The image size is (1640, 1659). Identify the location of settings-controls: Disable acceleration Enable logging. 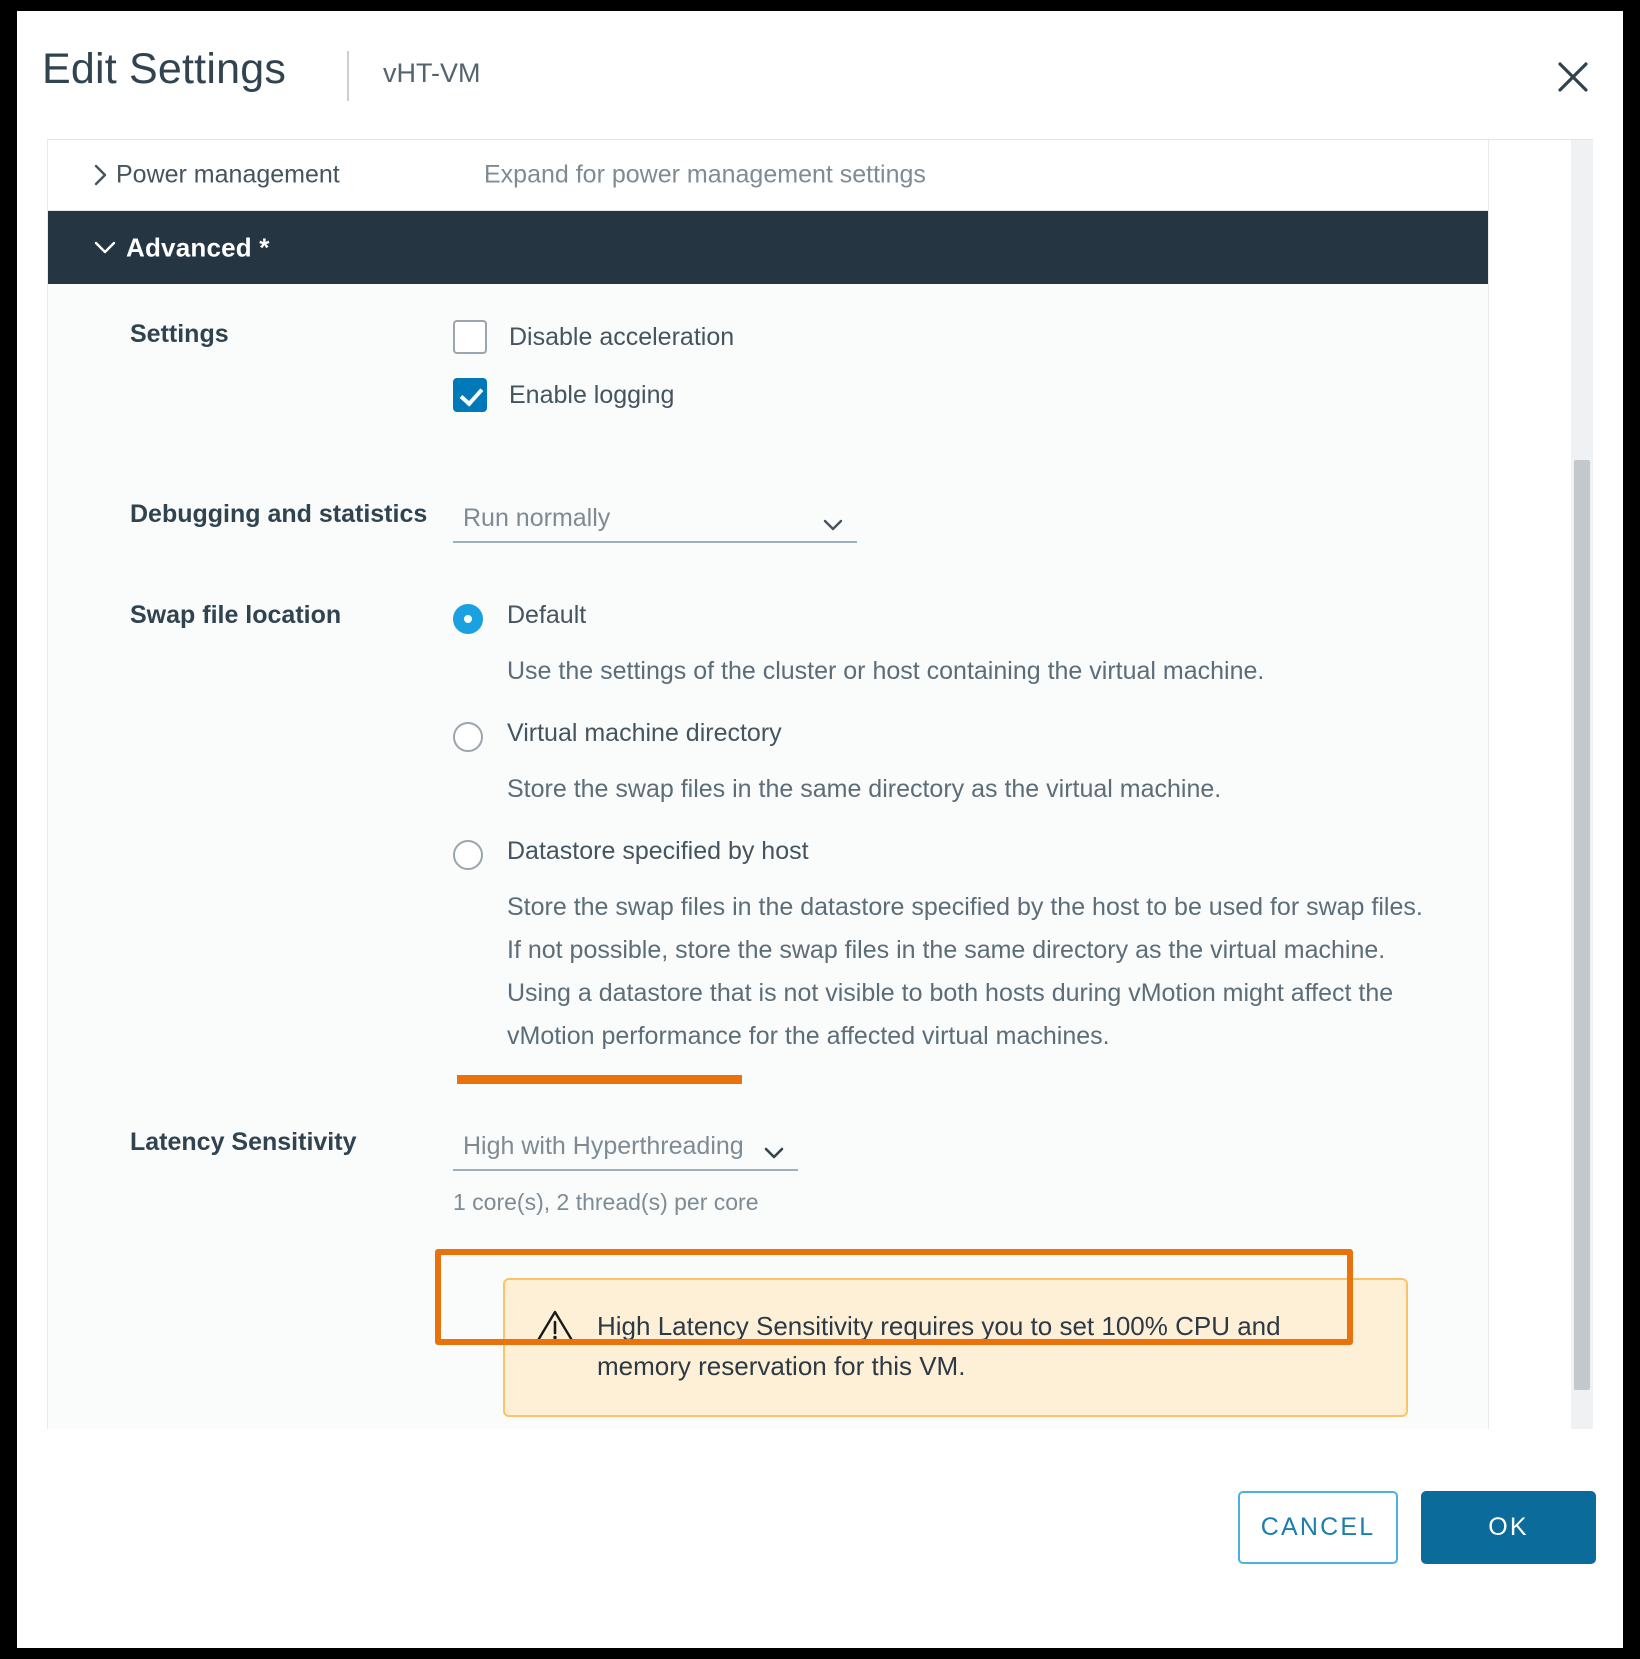
(970, 378).